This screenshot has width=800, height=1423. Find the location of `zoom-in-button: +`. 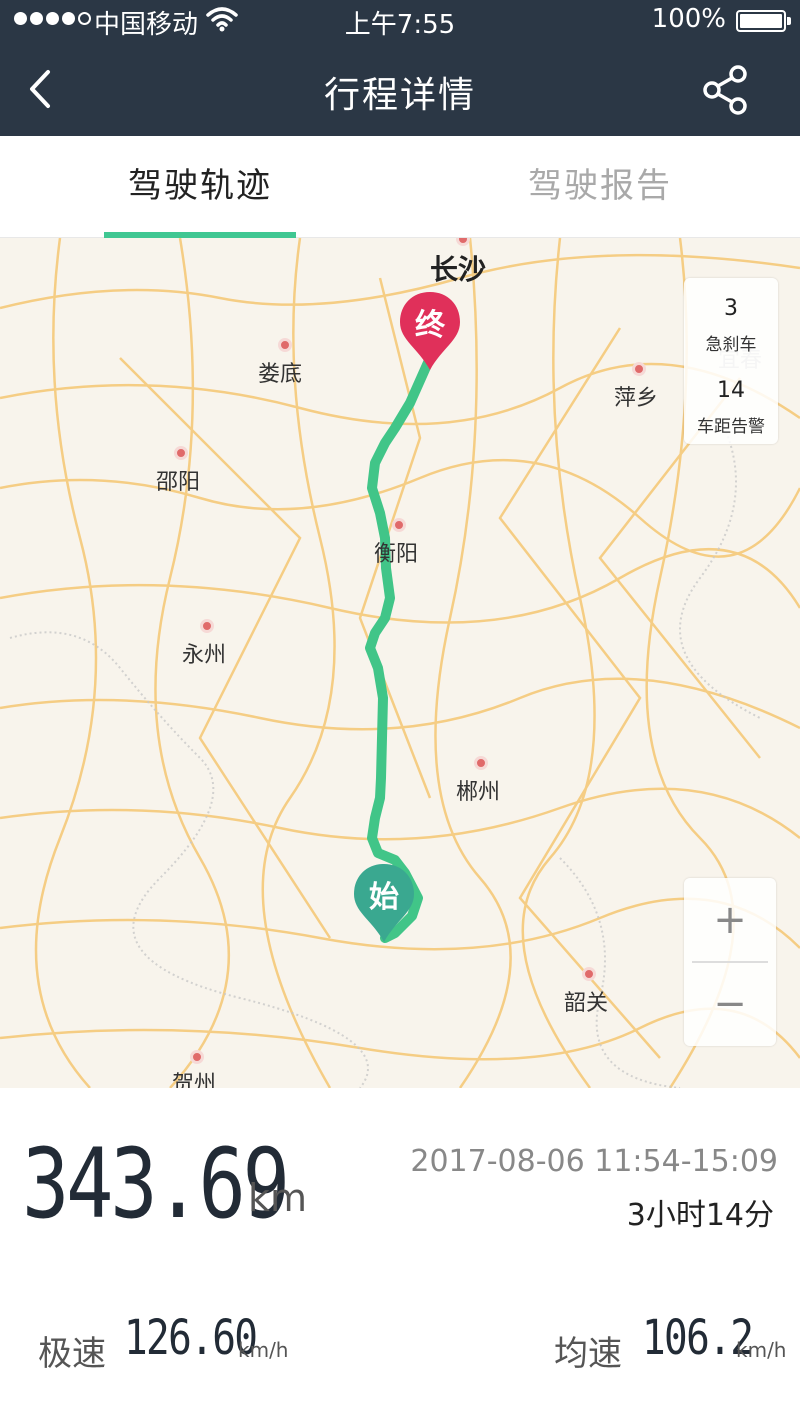

zoom-in-button: + is located at coordinates (730, 920).